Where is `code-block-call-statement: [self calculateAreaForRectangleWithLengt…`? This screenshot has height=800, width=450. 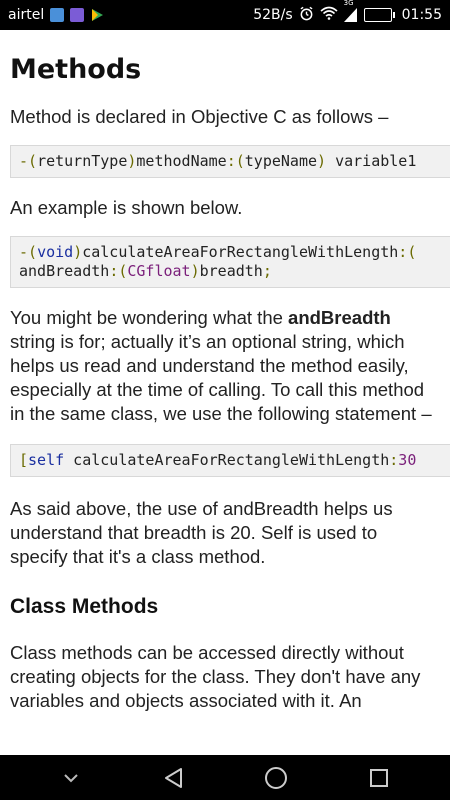 code-block-call-statement: [self calculateAreaForRectangleWithLengt… is located at coordinates (230, 460).